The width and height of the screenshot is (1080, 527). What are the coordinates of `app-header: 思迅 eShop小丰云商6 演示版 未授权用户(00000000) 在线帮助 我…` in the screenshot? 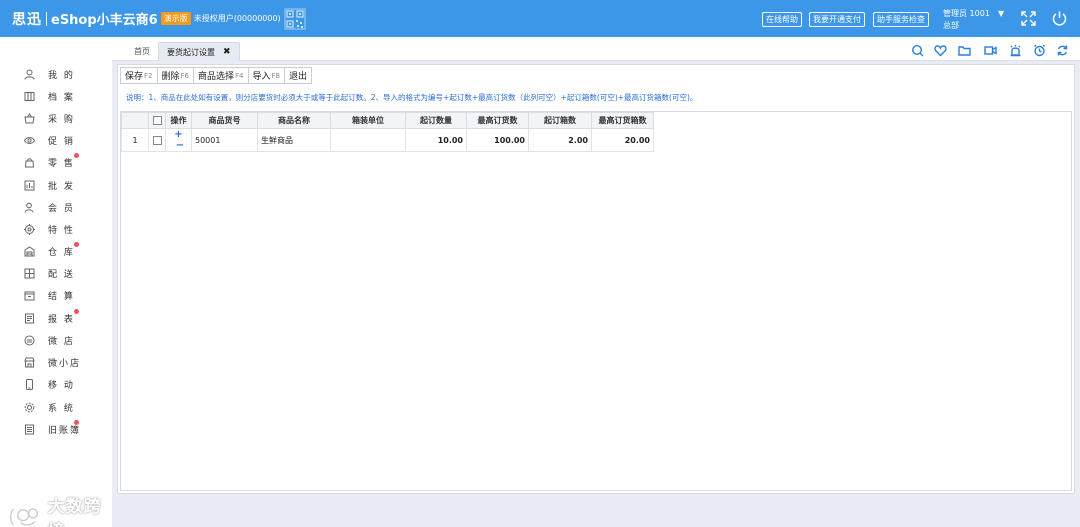 It's located at (540, 18).